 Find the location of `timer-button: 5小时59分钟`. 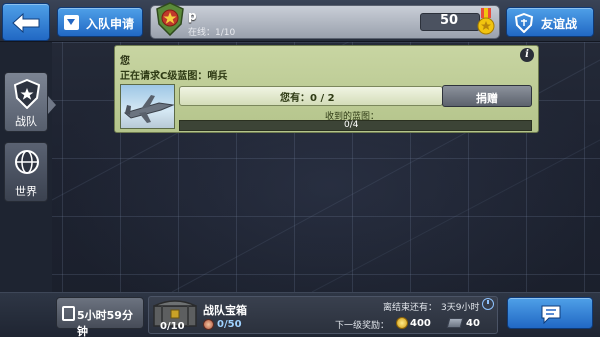

timer-button: 5小时59分钟 is located at coordinates (100, 317).